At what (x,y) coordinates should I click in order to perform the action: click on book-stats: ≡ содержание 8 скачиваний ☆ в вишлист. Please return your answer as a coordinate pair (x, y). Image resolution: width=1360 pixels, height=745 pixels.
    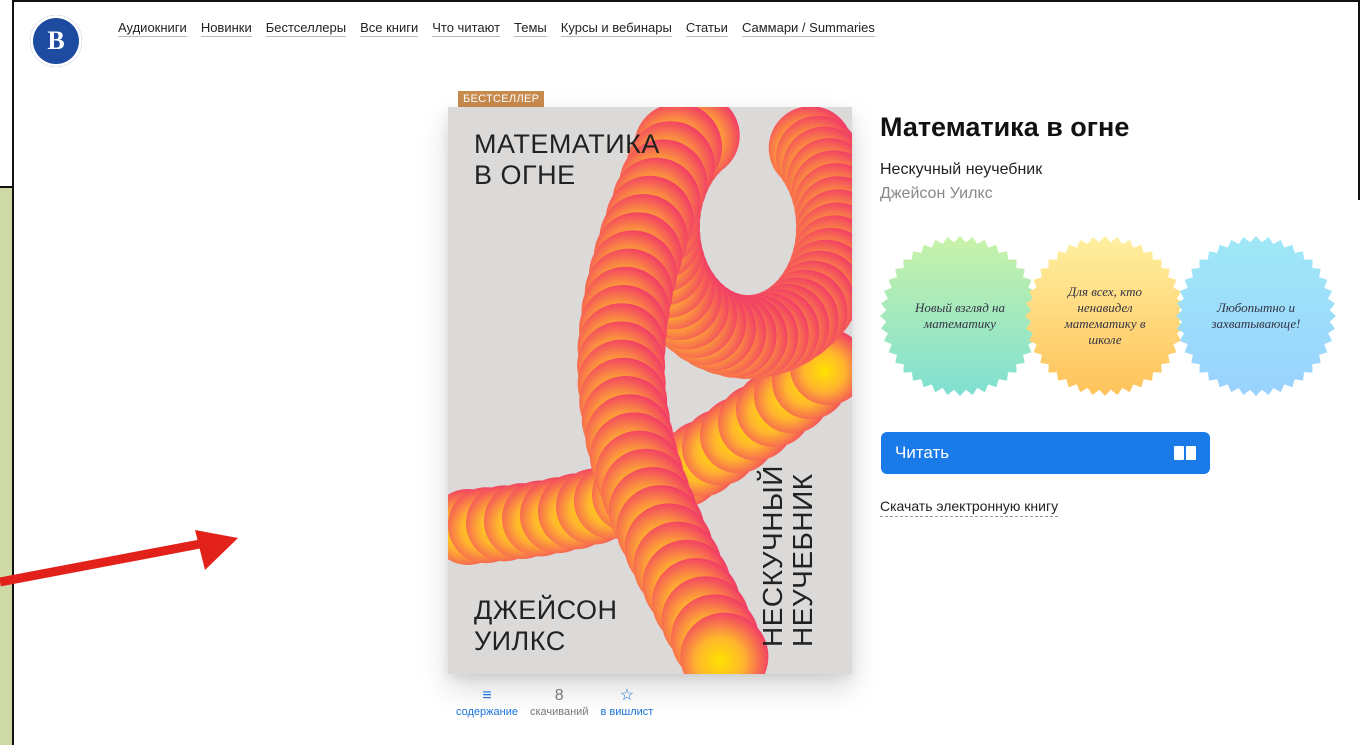
    Looking at the image, I should click on (554, 702).